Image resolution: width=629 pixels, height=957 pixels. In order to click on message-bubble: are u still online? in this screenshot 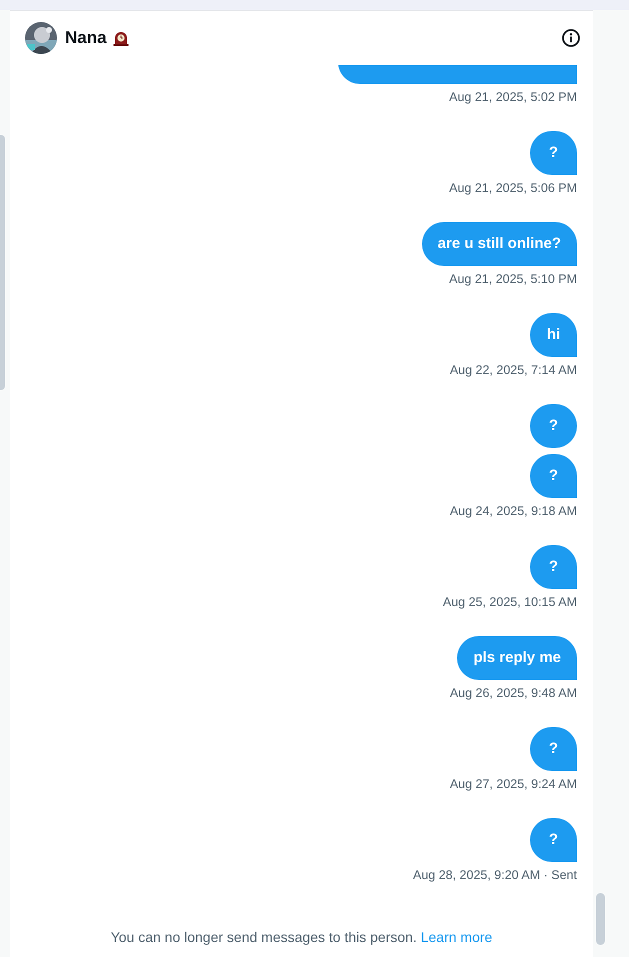, I will do `click(499, 244)`.